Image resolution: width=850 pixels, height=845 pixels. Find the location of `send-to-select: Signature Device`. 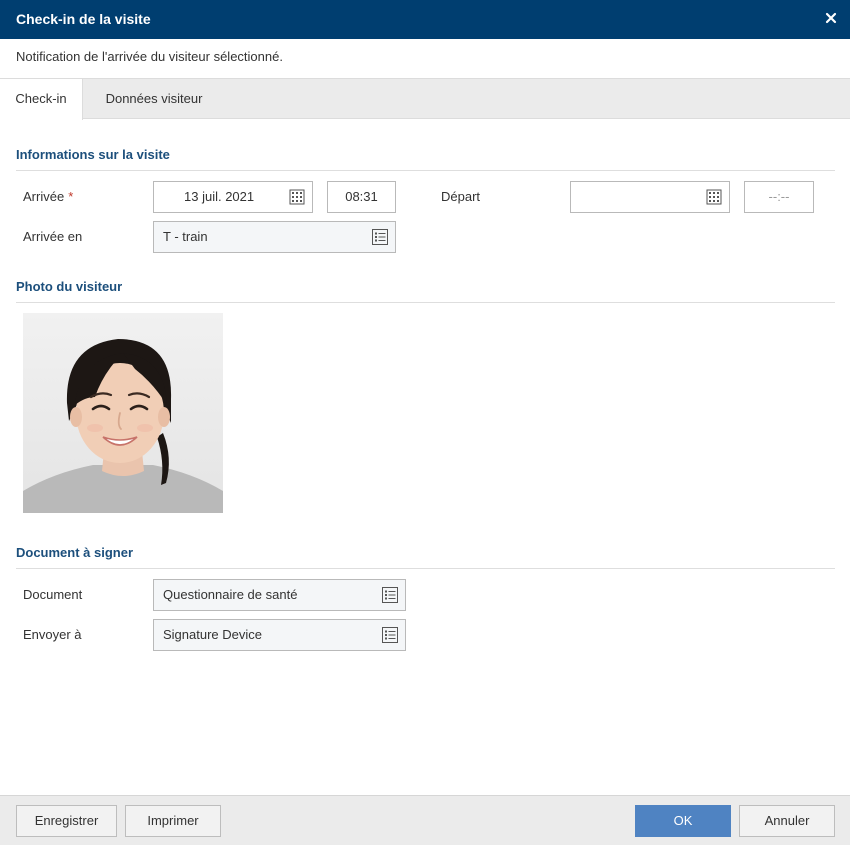

send-to-select: Signature Device is located at coordinates (279, 635).